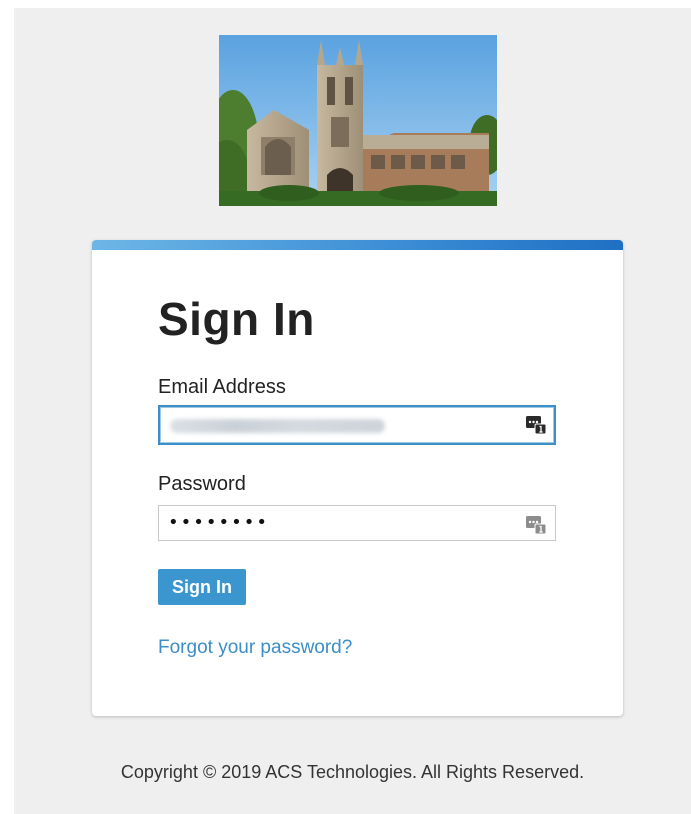 This screenshot has height=814, width=691. I want to click on email-label: Email Address, so click(222, 387).